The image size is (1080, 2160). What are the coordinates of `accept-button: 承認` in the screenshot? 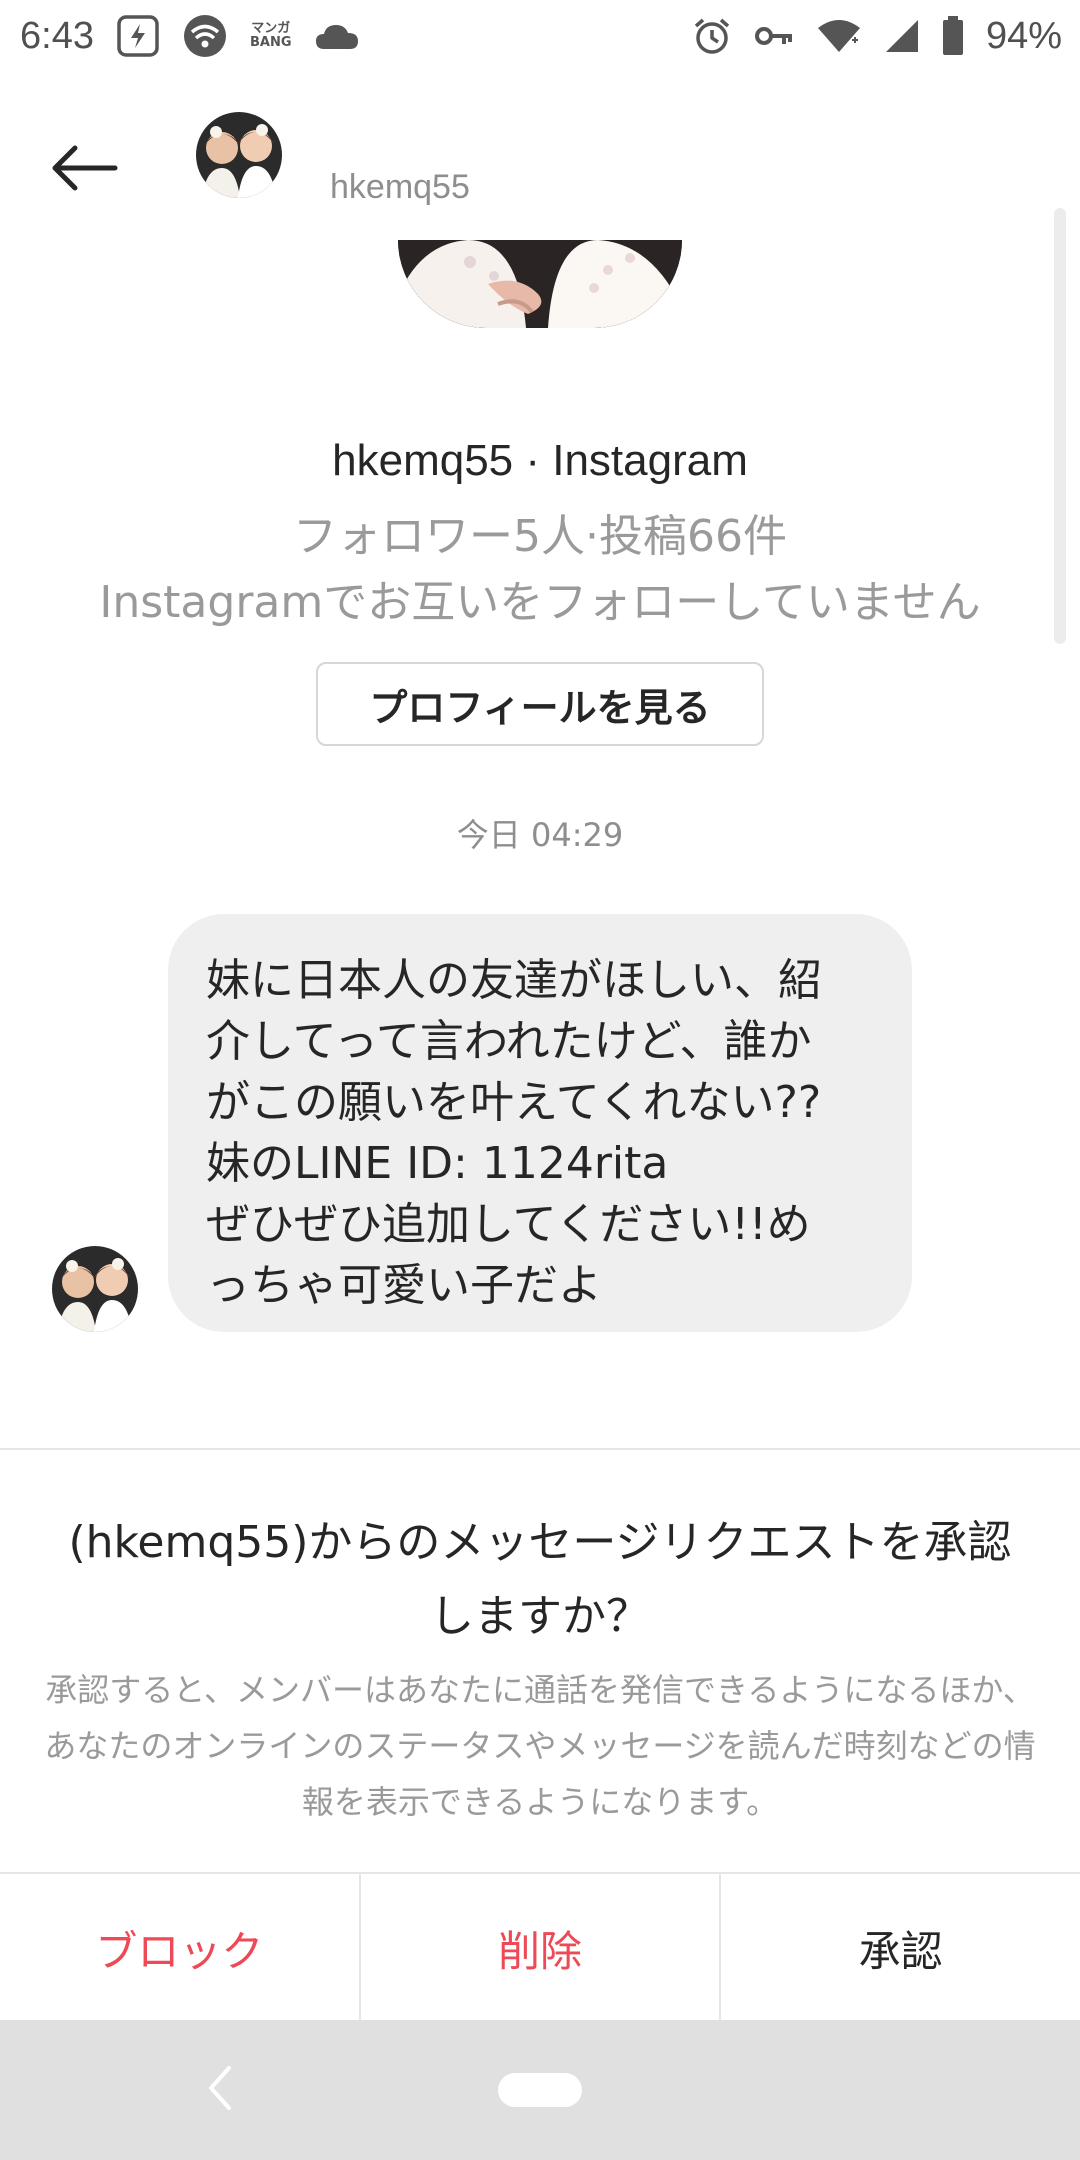 It's located at (899, 1948).